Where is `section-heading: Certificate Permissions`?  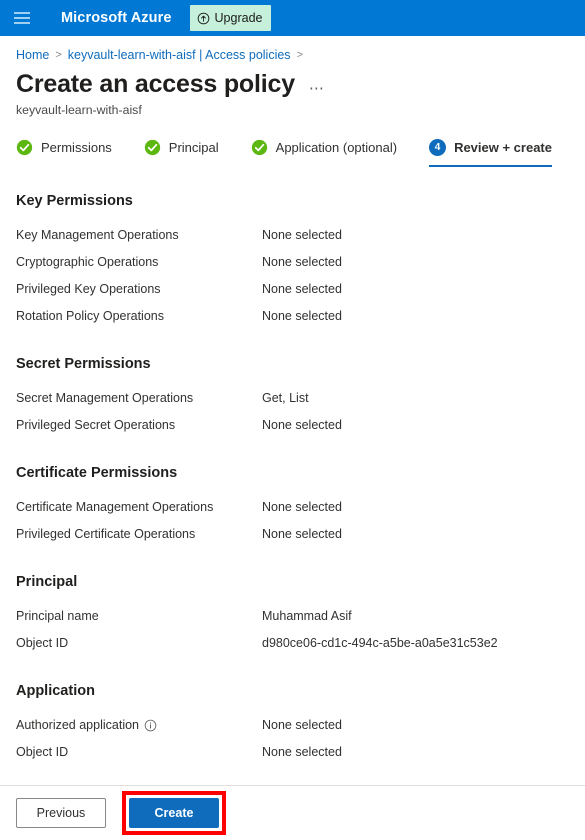
section-heading: Certificate Permissions is located at coordinates (97, 472).